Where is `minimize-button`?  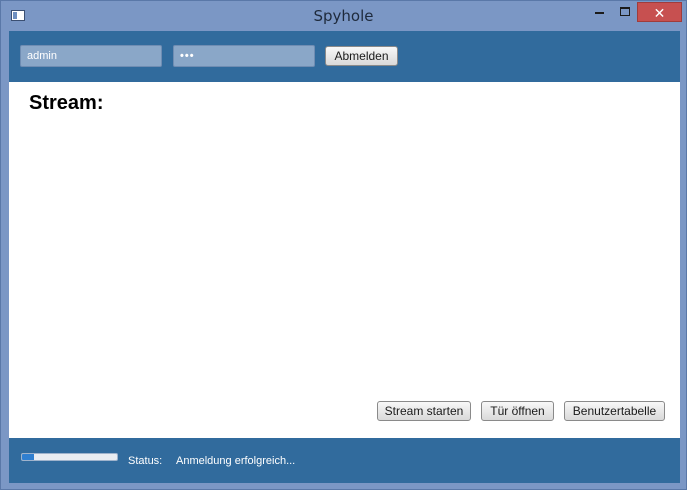 minimize-button is located at coordinates (599, 12).